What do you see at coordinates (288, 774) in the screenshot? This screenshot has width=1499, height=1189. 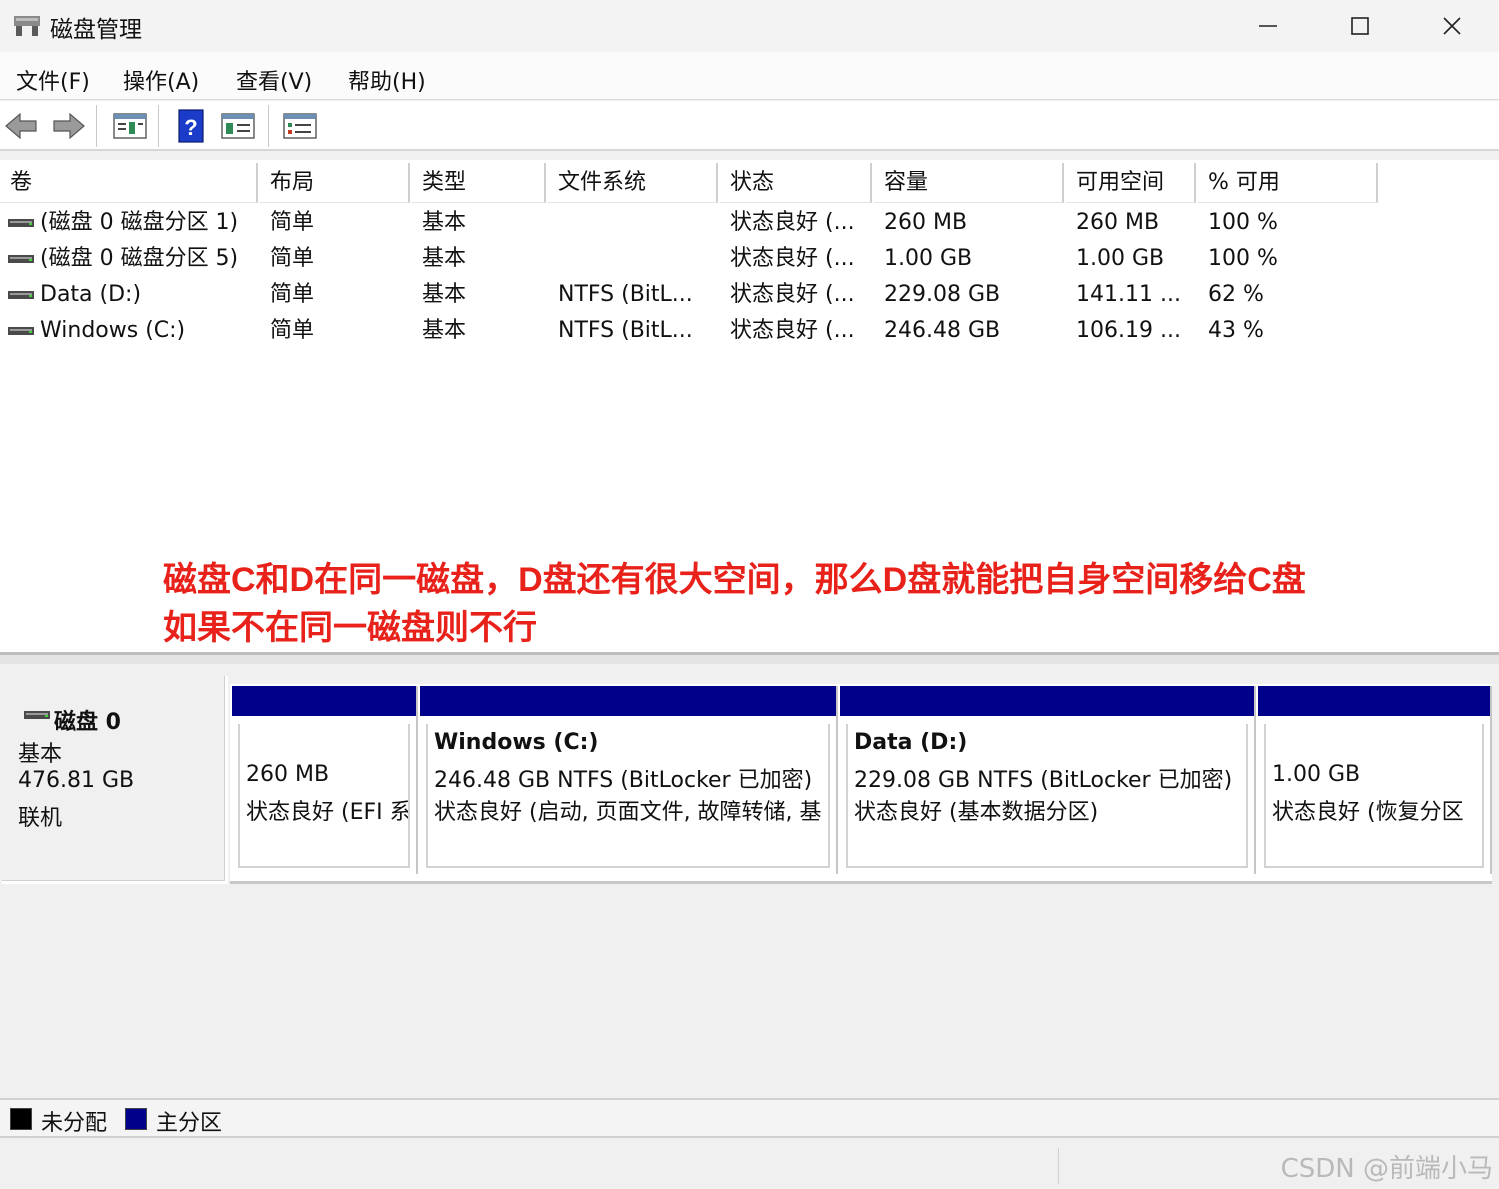 I see `partition-size: 260 MB` at bounding box center [288, 774].